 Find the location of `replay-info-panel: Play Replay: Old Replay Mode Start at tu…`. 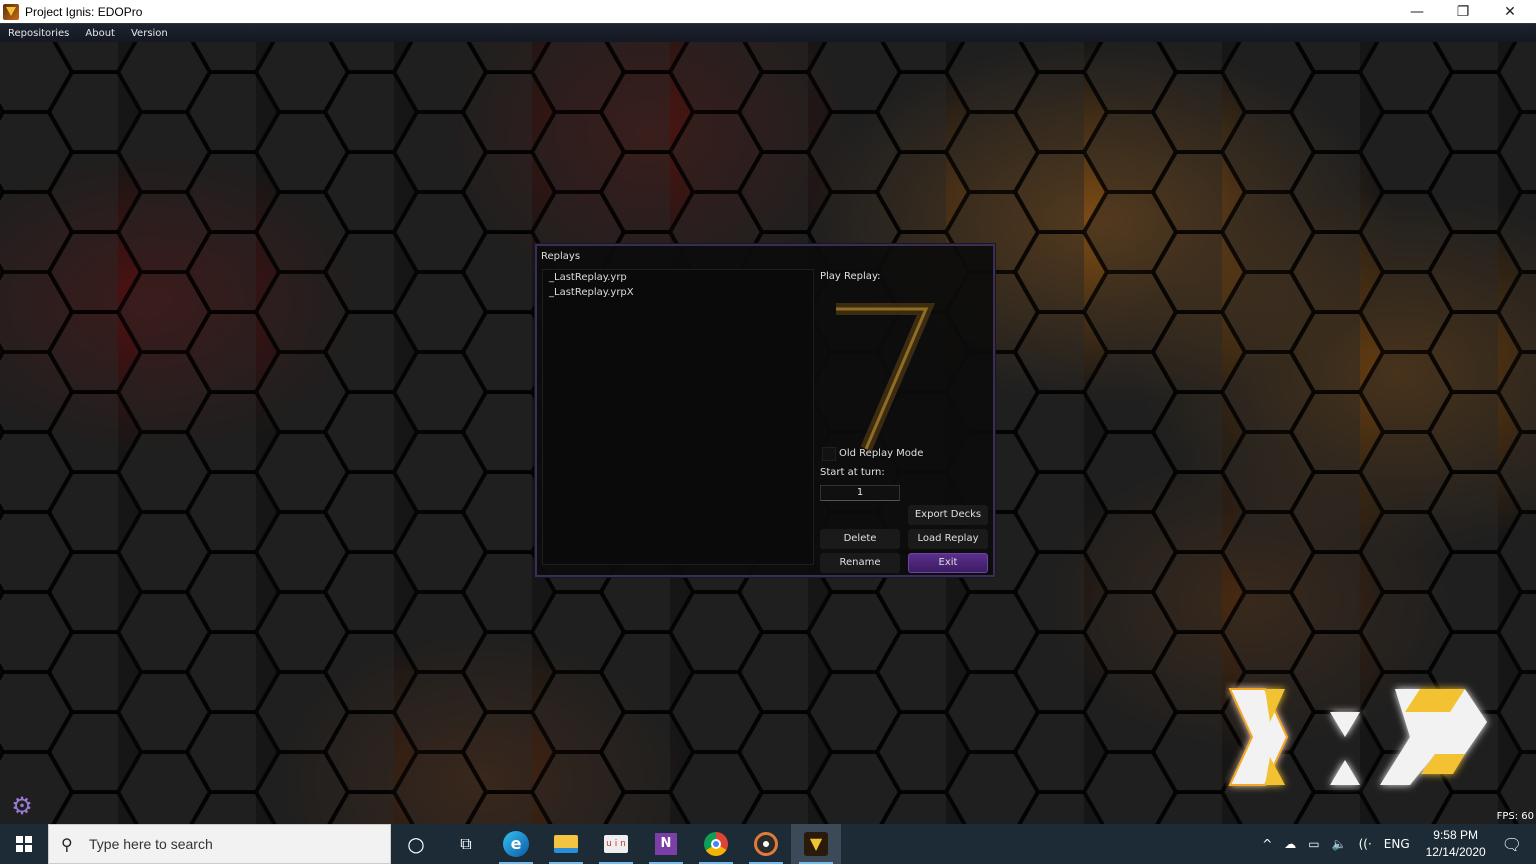

replay-info-panel: Play Replay: Old Replay Mode Start at tu… is located at coordinates (904, 422).